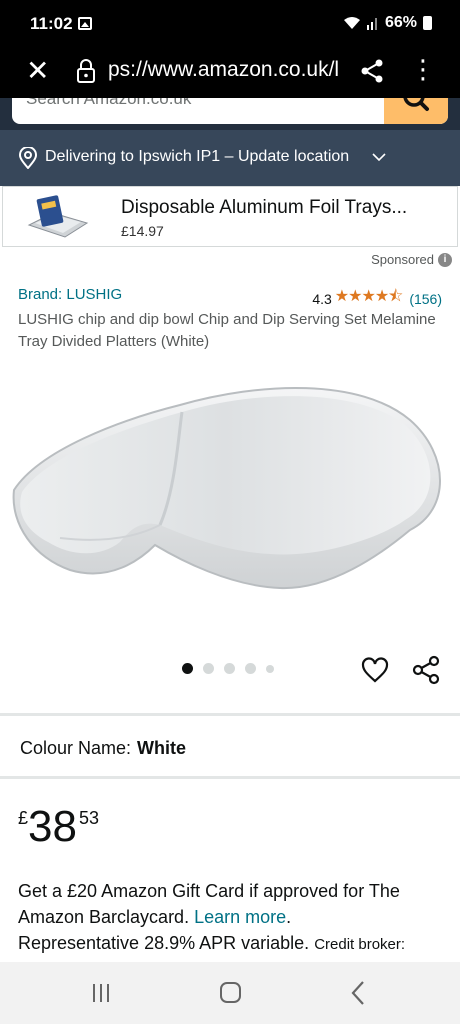  What do you see at coordinates (102, 993) in the screenshot?
I see `recent-apps-icon` at bounding box center [102, 993].